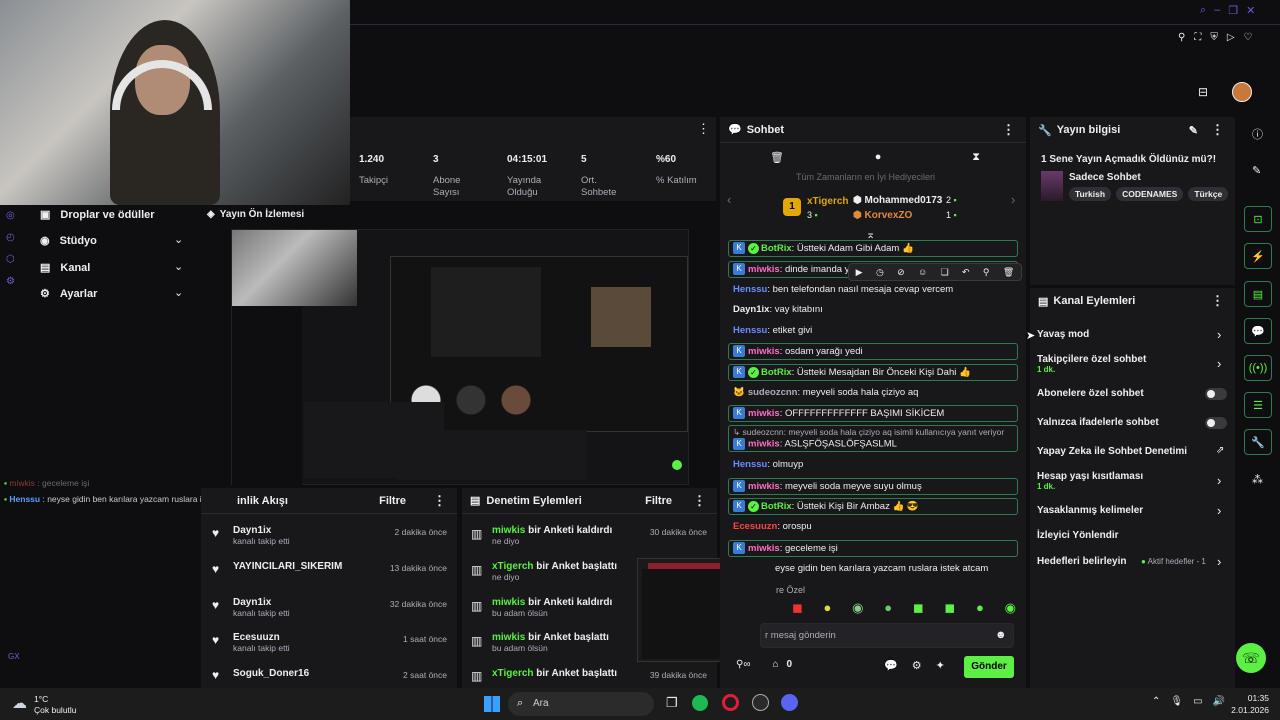 This screenshot has height=720, width=1280. Describe the element at coordinates (980, 608) in the screenshot. I see `emote-icon: ●` at that location.